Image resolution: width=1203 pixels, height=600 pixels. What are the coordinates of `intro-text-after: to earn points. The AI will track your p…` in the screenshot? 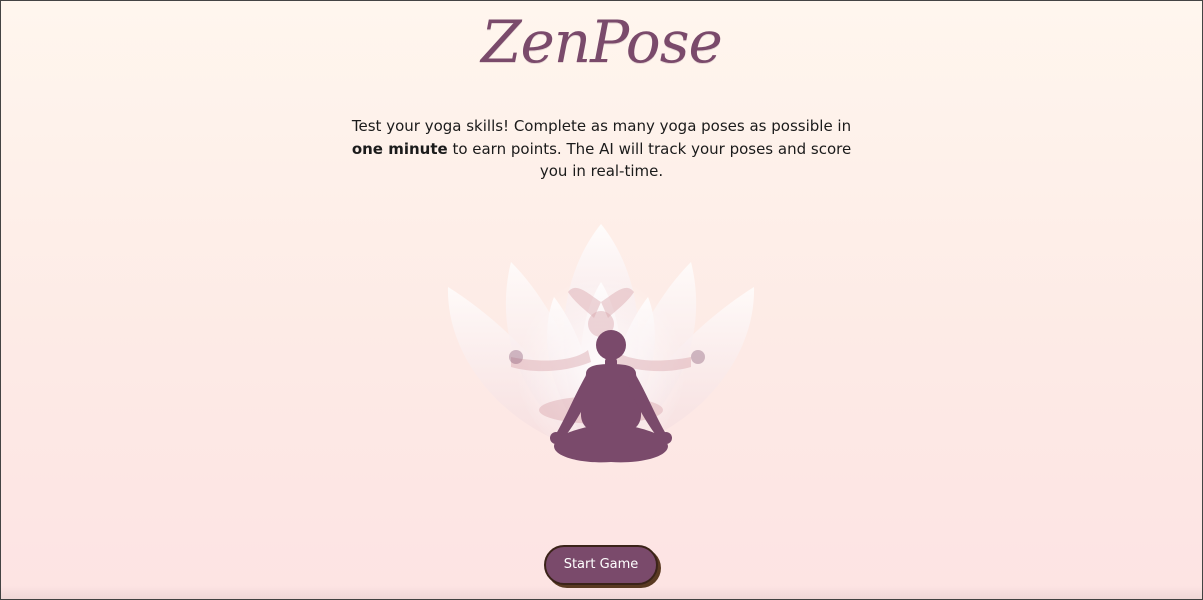 It's located at (649, 160).